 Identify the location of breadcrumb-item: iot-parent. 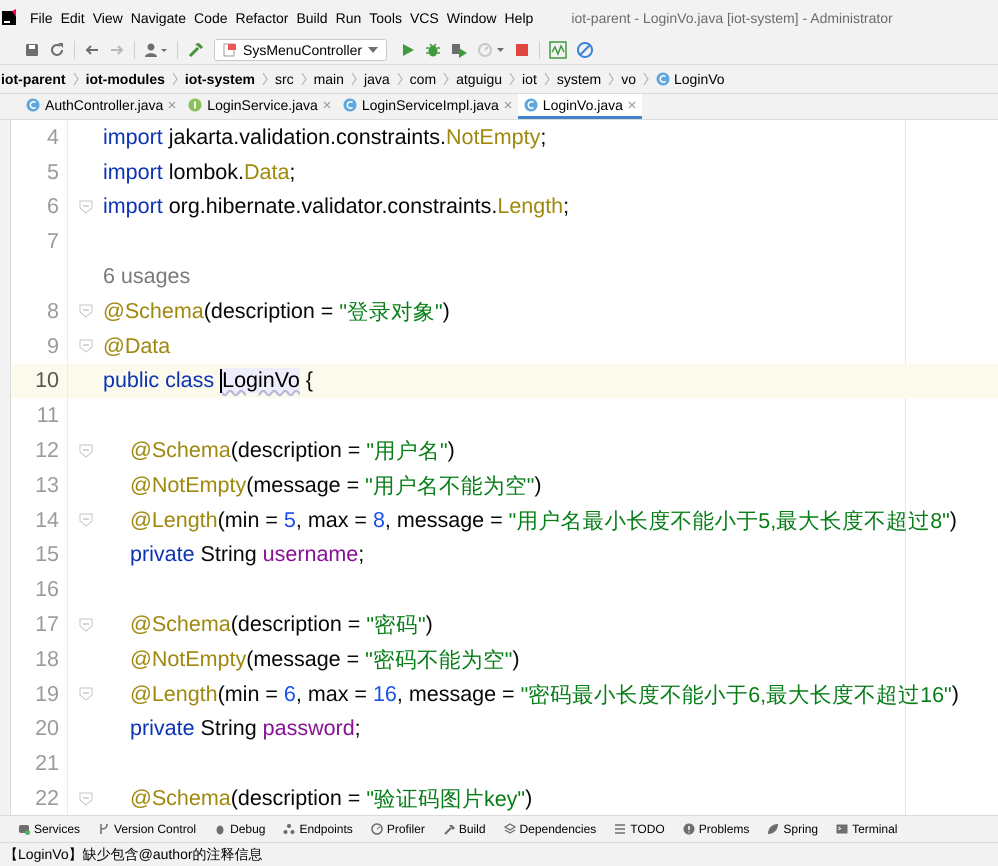
(33, 79).